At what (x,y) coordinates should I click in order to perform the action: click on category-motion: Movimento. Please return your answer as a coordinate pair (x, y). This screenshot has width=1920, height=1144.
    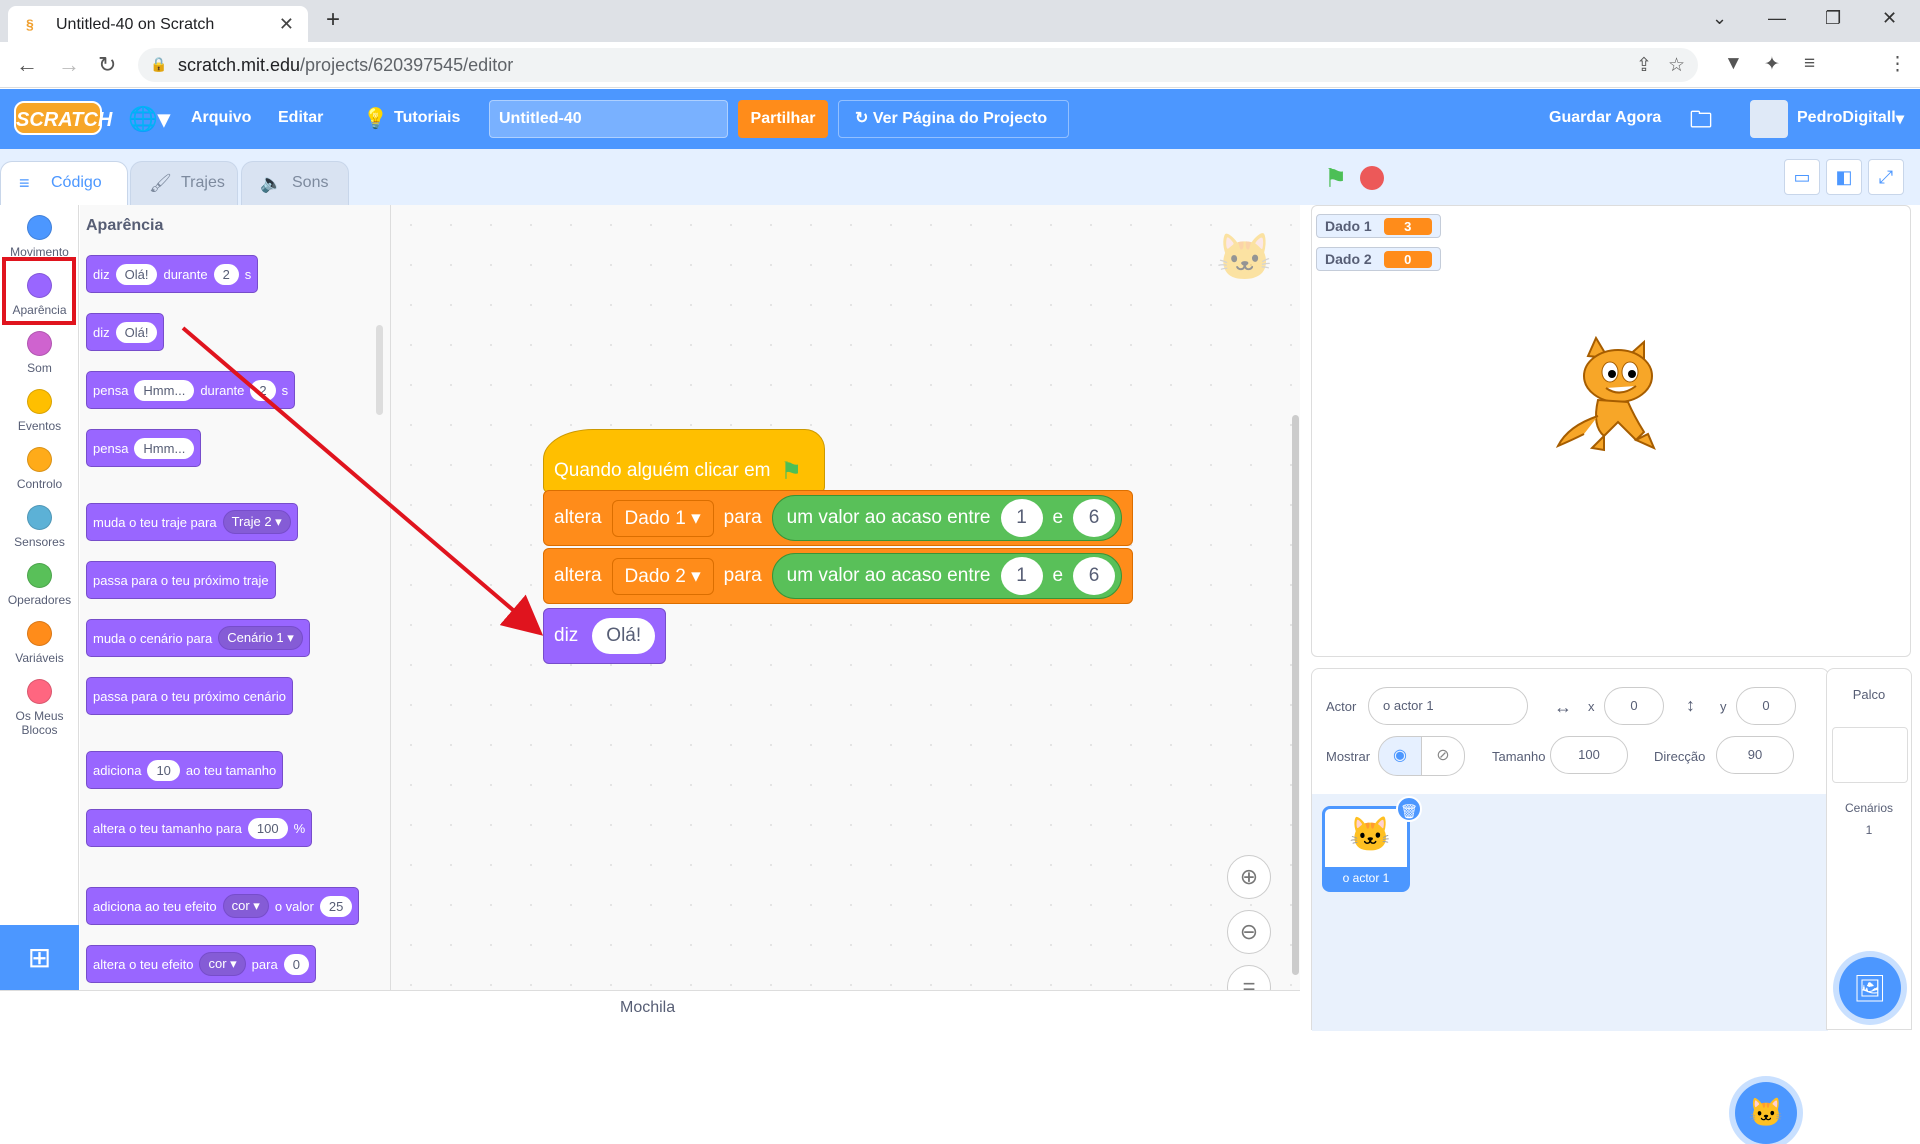
    Looking at the image, I should click on (39, 237).